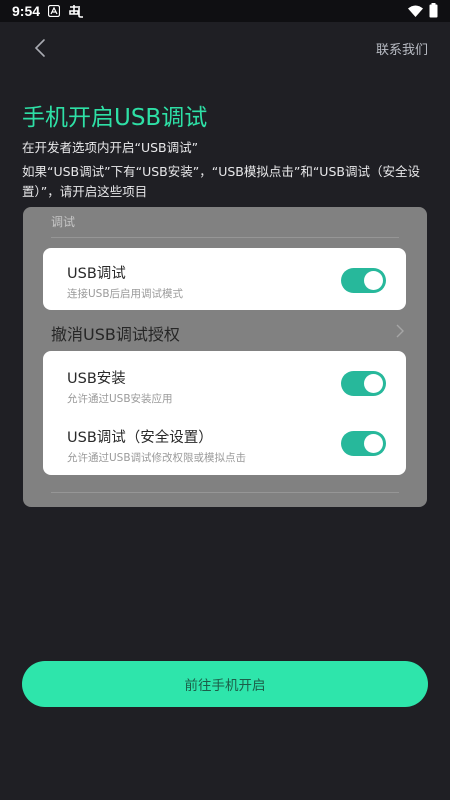  Describe the element at coordinates (415, 13) in the screenshot. I see `wifi-icon` at that location.